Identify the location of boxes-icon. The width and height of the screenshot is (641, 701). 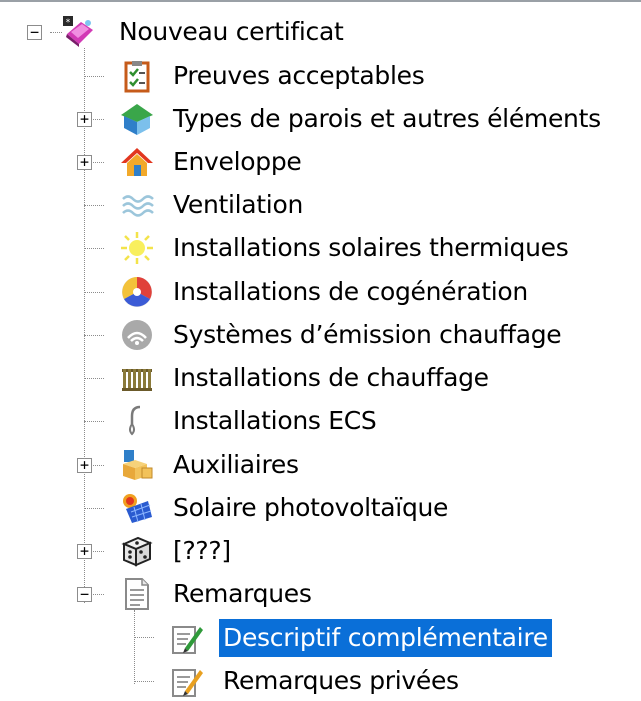
(137, 465).